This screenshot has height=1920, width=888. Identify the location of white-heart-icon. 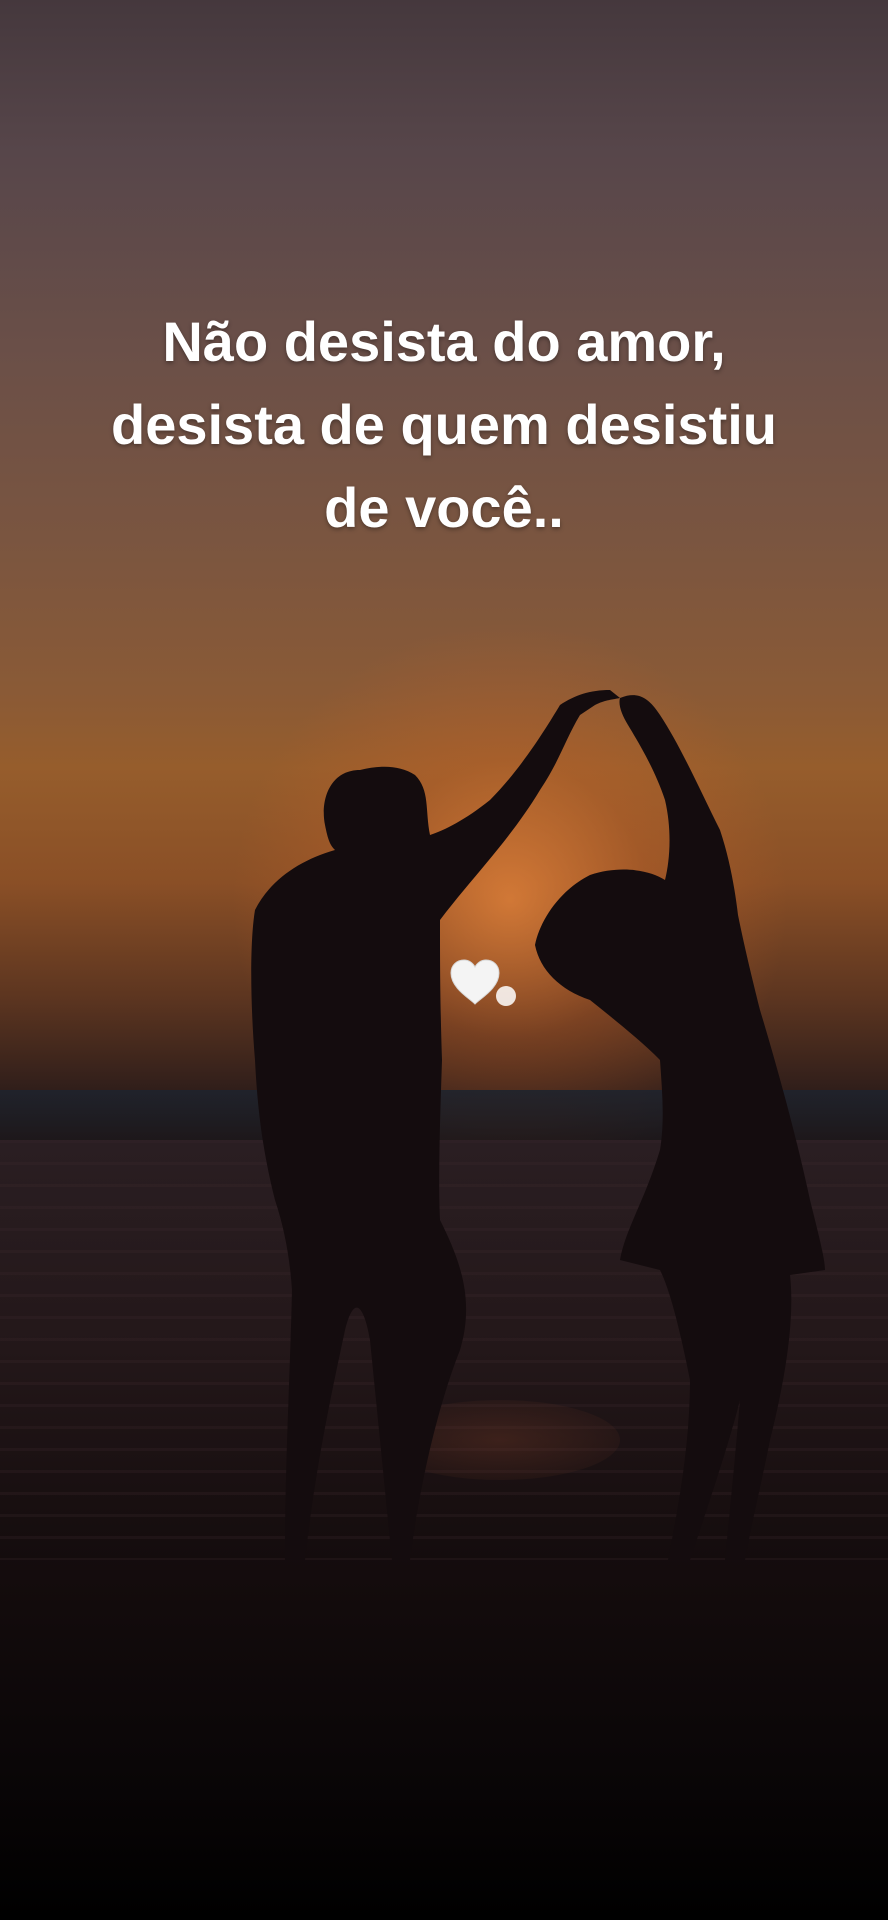
(475, 982).